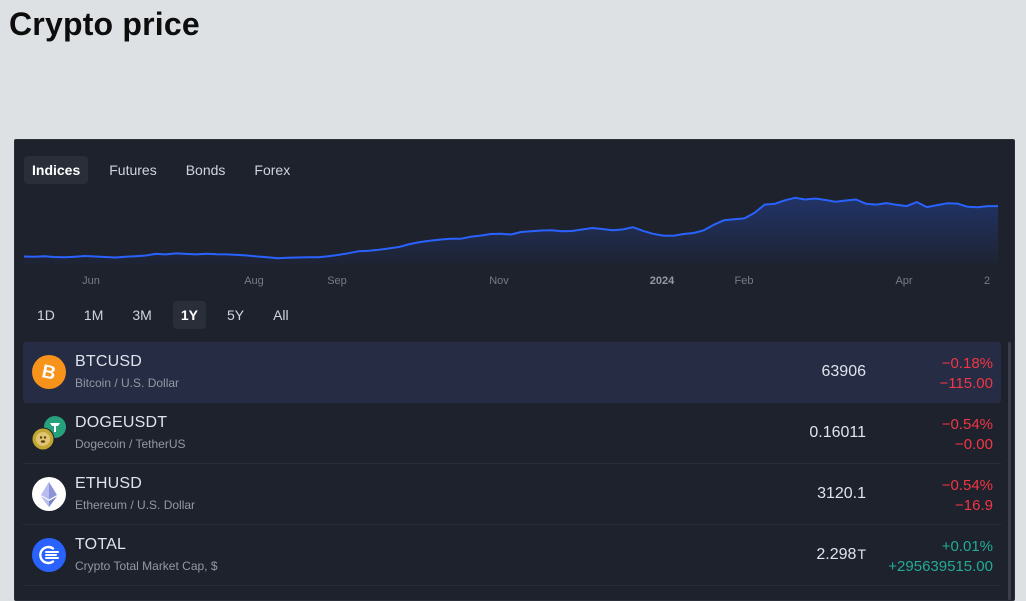 Image resolution: width=1026 pixels, height=601 pixels. Describe the element at coordinates (967, 496) in the screenshot. I see `symbol-change: −0.54% −16.9` at that location.